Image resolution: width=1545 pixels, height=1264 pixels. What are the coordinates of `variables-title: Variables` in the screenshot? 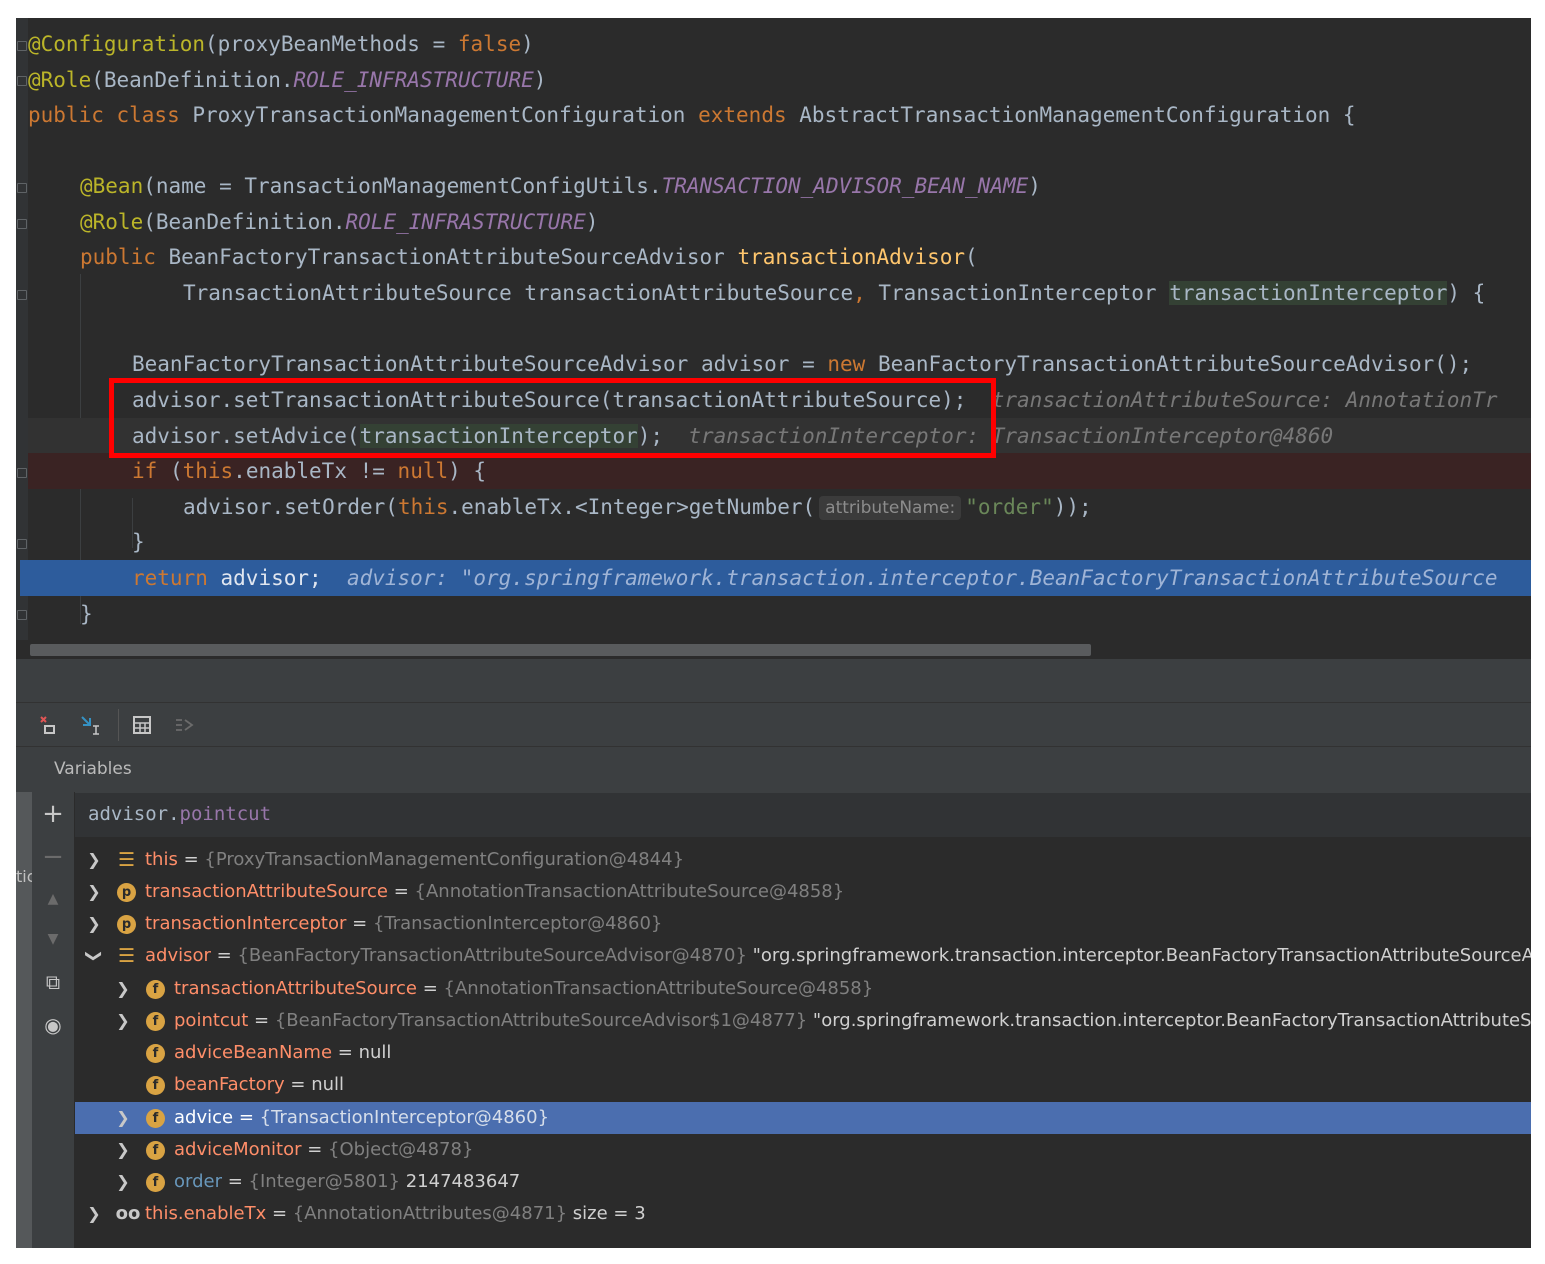 It's located at (93, 769).